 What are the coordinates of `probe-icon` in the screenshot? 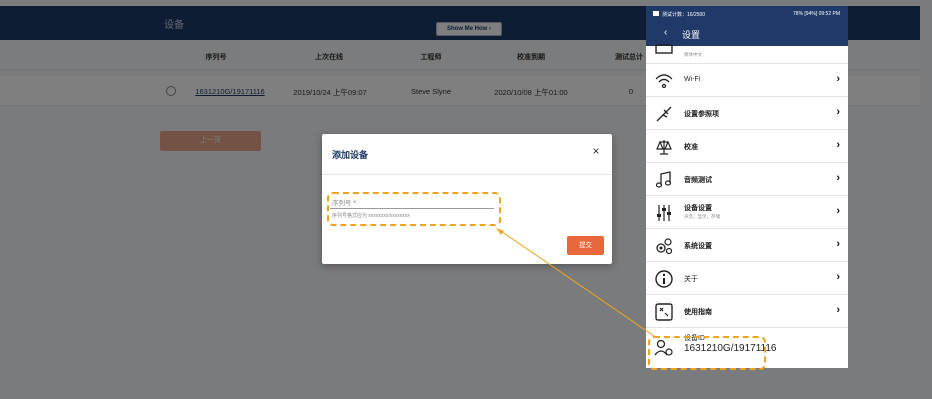 It's located at (664, 114).